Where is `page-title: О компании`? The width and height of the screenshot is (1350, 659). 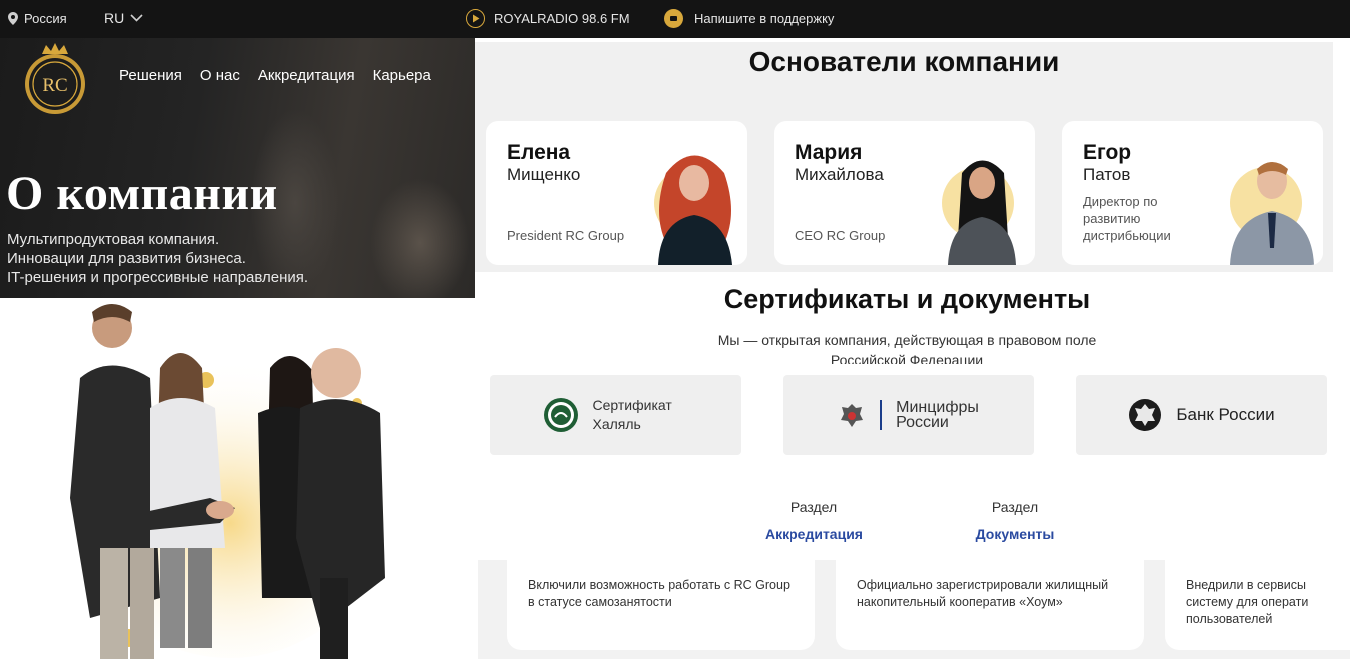 page-title: О компании is located at coordinates (142, 193).